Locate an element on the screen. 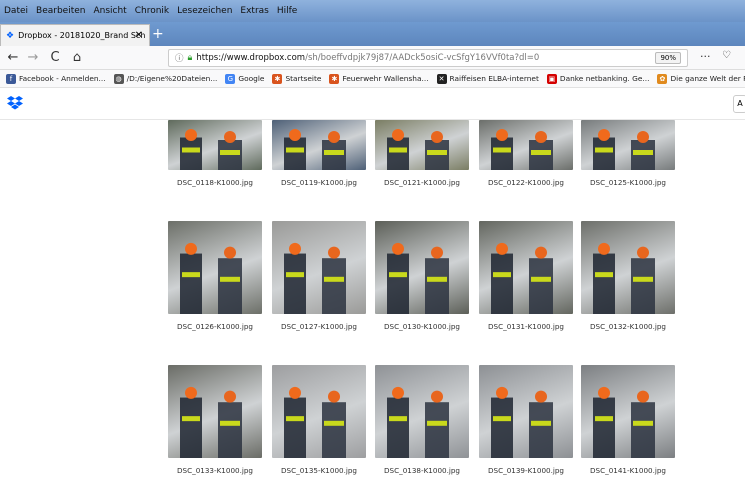  menu-item-1: Bearbeiten is located at coordinates (60, 11).